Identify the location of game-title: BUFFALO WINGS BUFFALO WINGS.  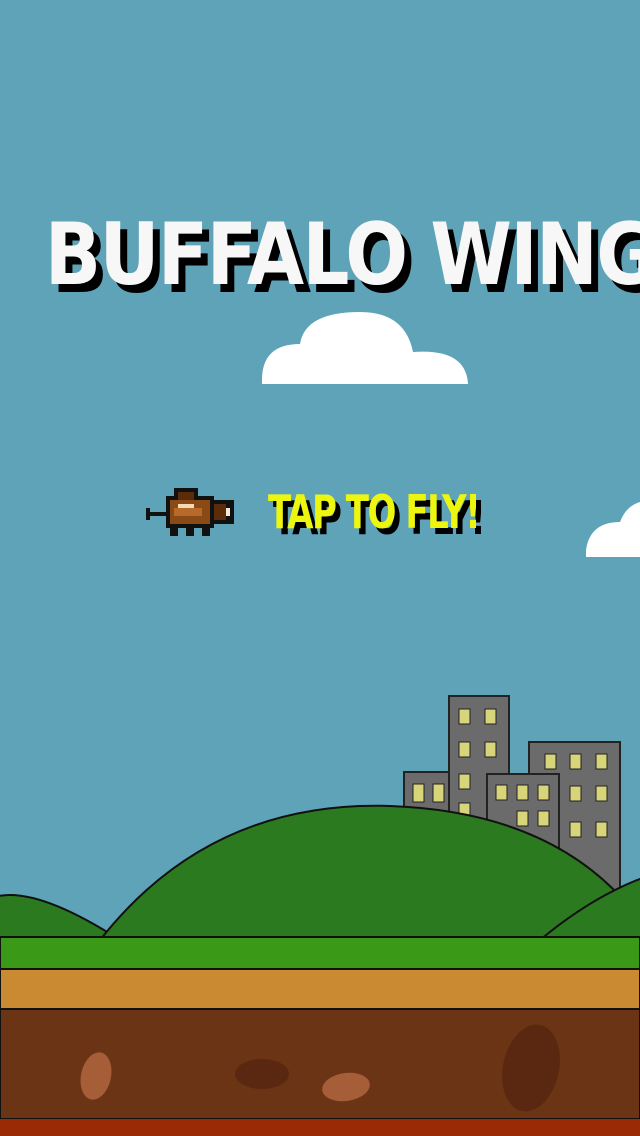
(320, 256).